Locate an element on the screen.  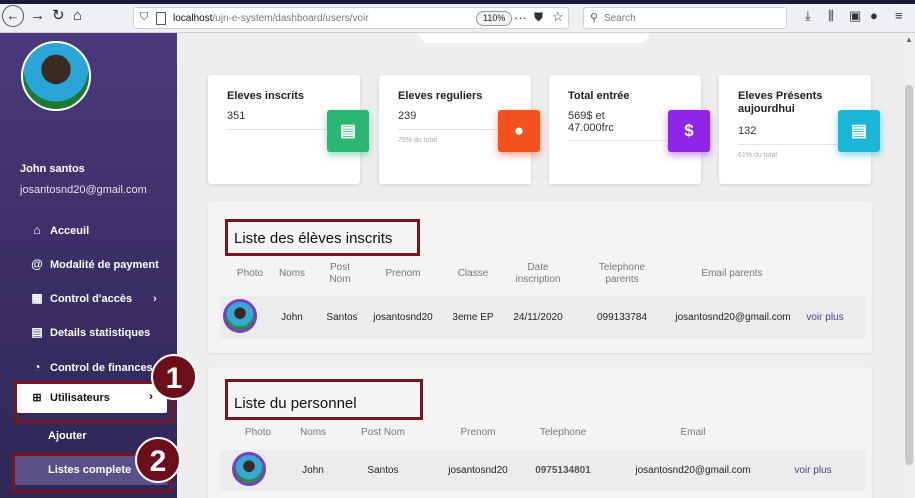
document-icon: ▤ is located at coordinates (859, 131).